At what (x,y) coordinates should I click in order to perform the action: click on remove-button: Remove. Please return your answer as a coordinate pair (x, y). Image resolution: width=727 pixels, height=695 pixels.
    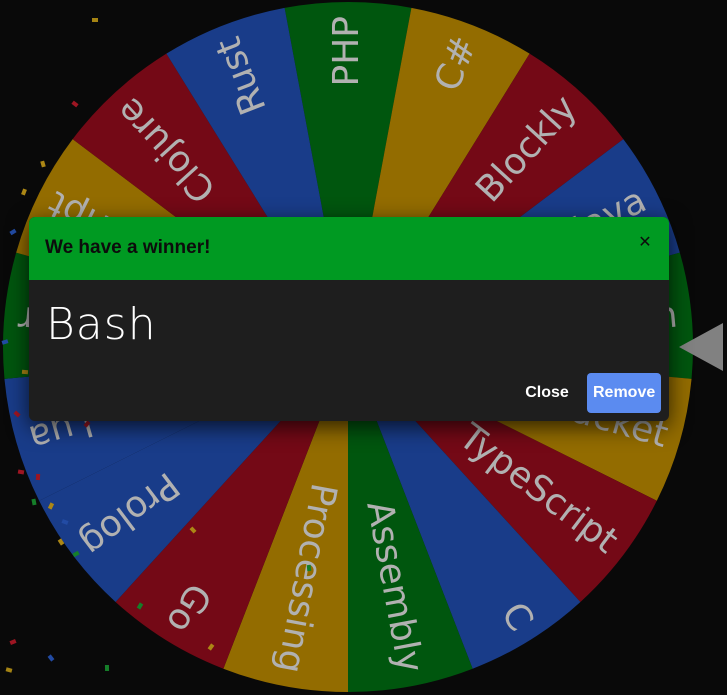
    Looking at the image, I should click on (624, 393).